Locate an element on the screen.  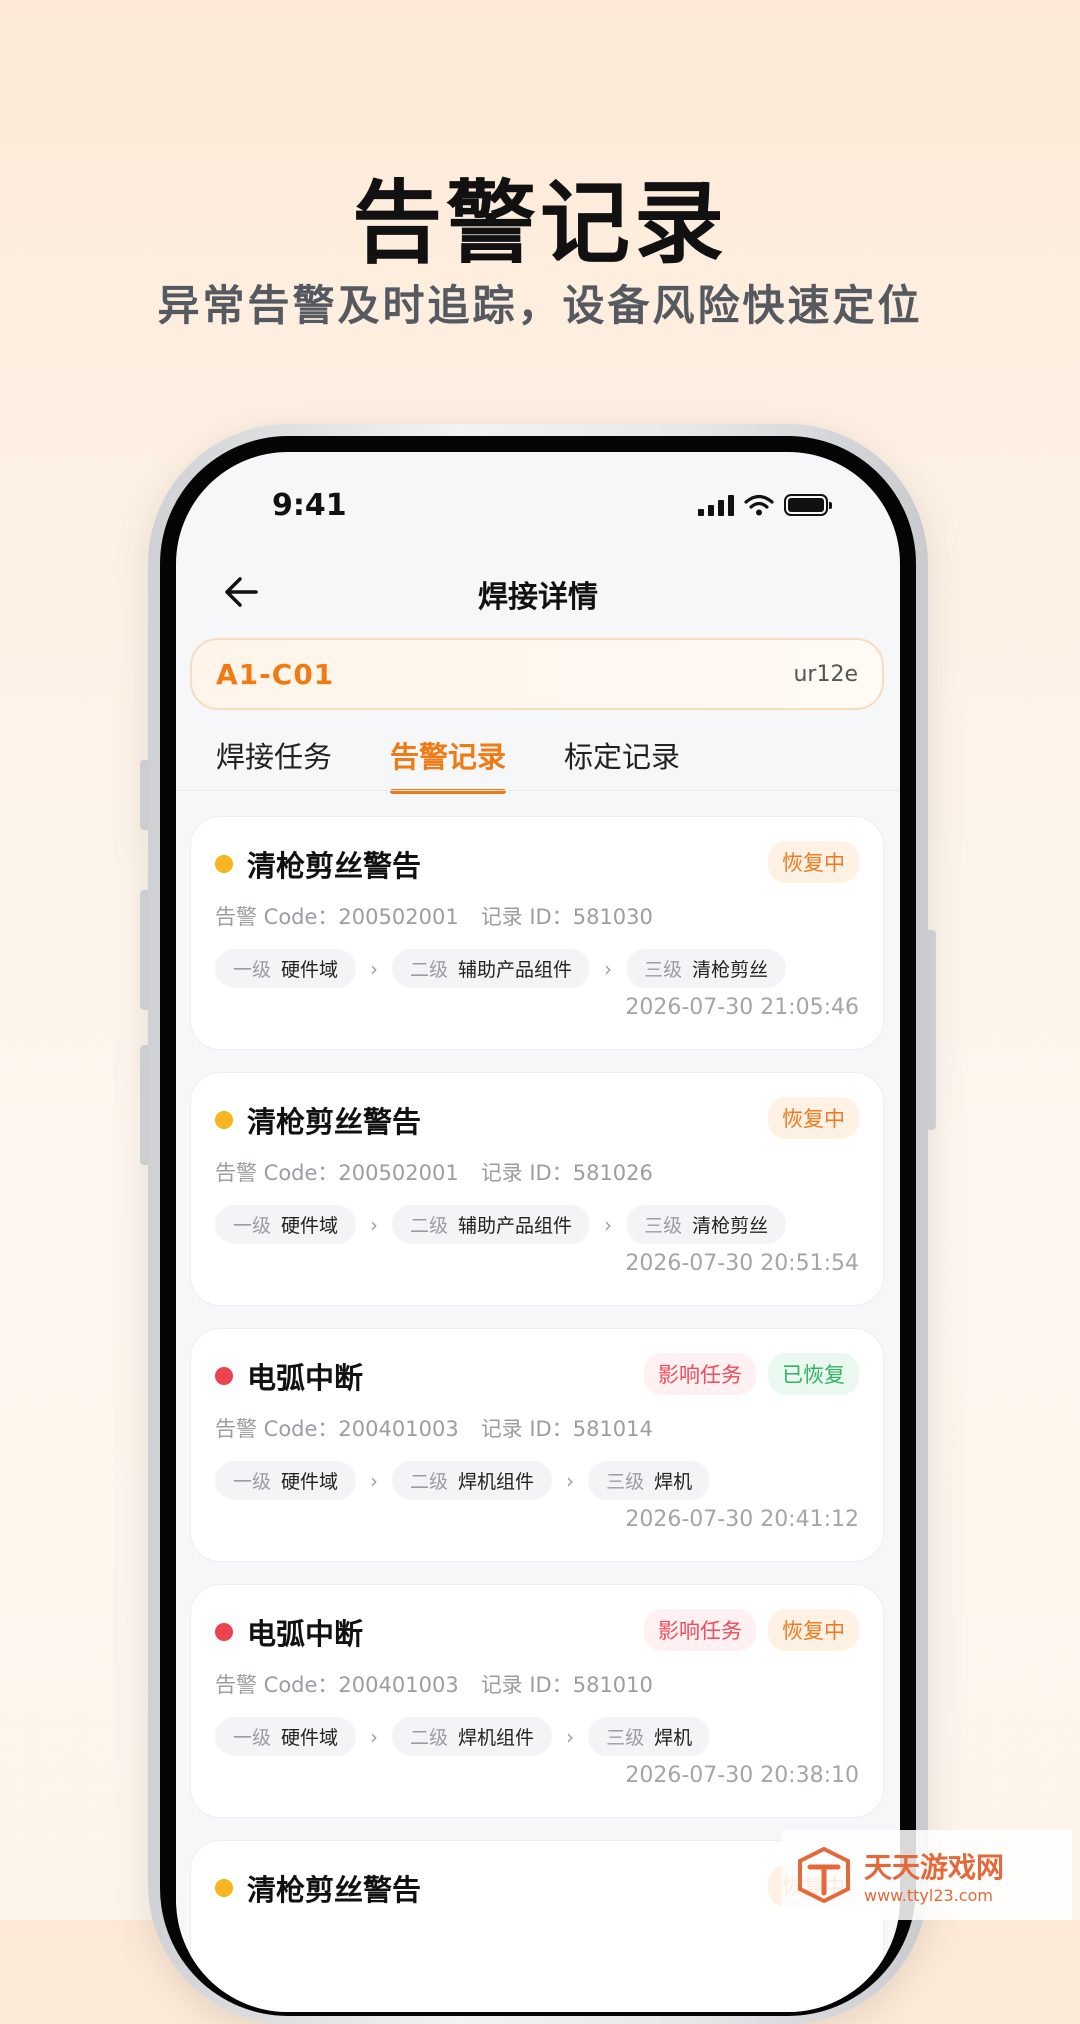
alert-meta: 告警 Code：200502001 记录 ID：581030 is located at coordinates (434, 916).